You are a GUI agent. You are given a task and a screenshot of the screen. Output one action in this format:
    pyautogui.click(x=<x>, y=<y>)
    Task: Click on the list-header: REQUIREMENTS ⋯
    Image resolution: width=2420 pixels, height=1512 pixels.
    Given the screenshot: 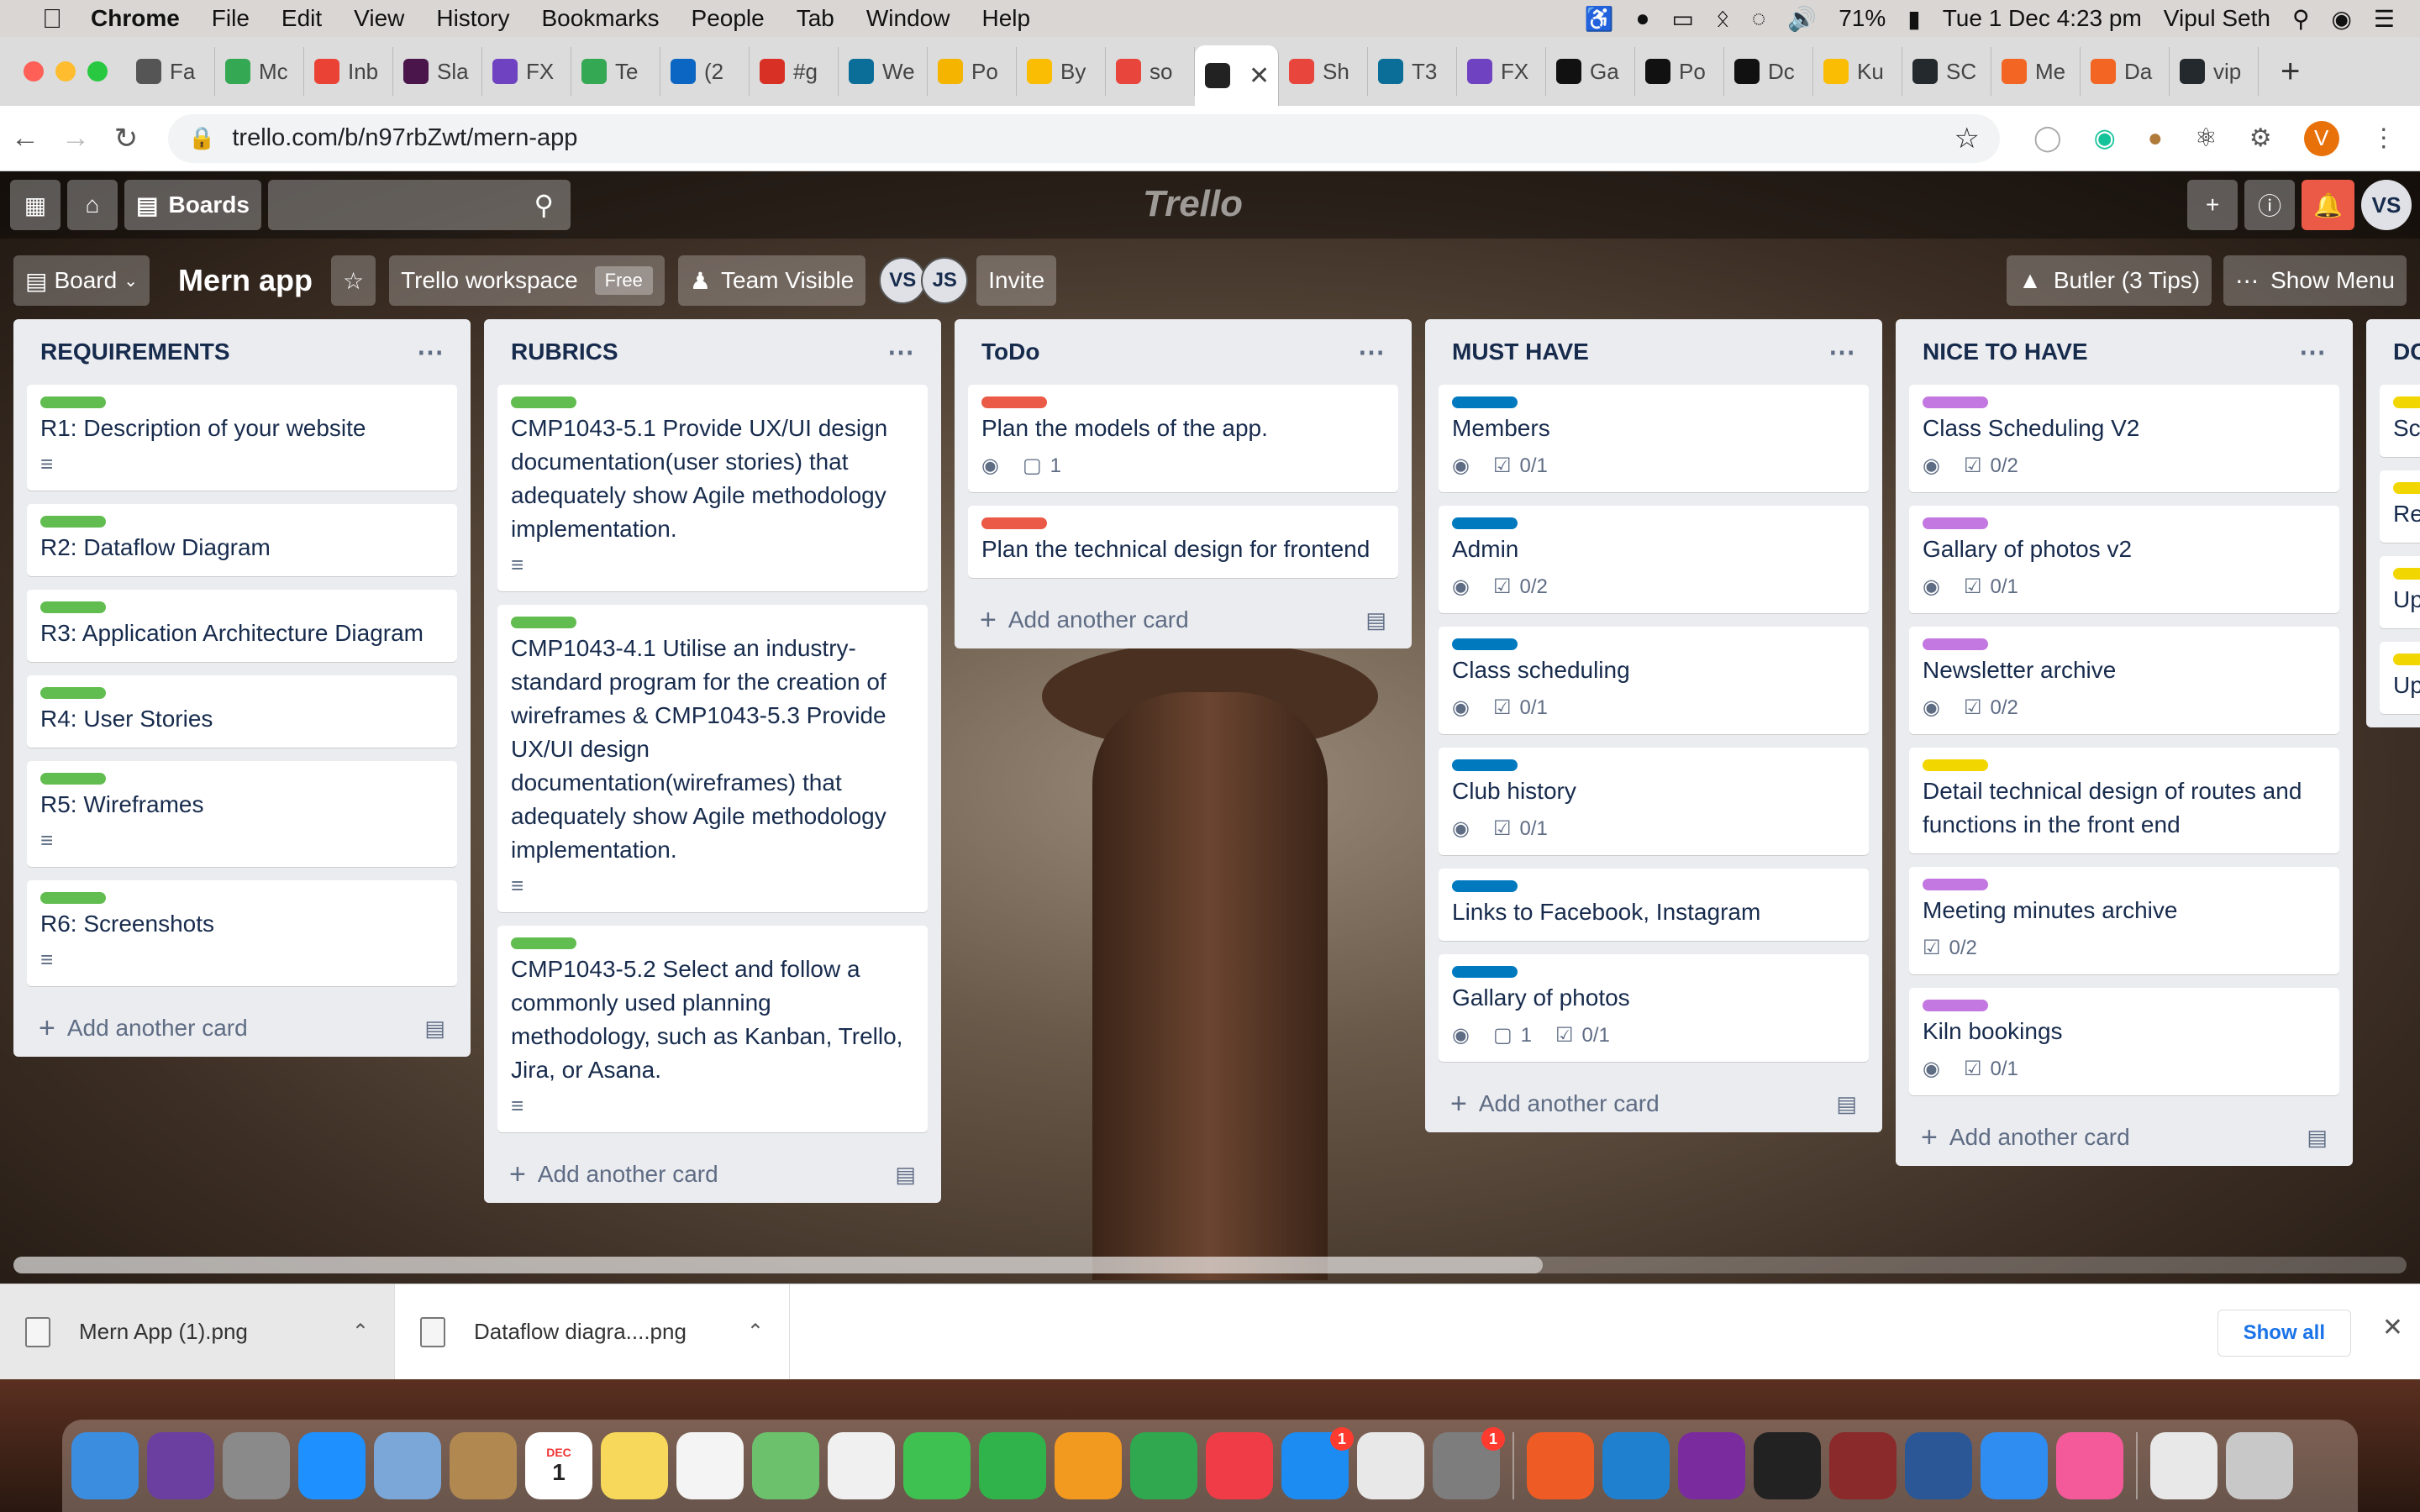 What is the action you would take?
    pyautogui.click(x=242, y=352)
    